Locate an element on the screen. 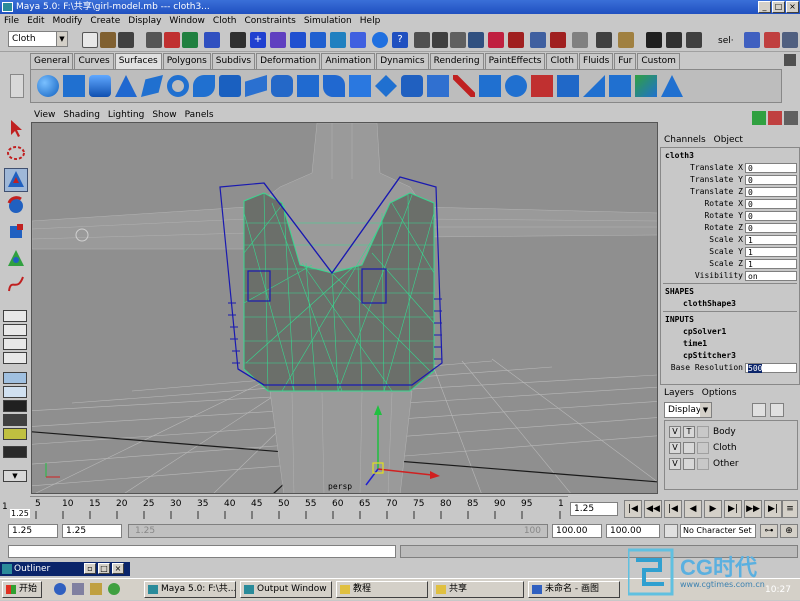 The height and width of the screenshot is (601, 800). shape-node: clothShape3 is located at coordinates (709, 304).